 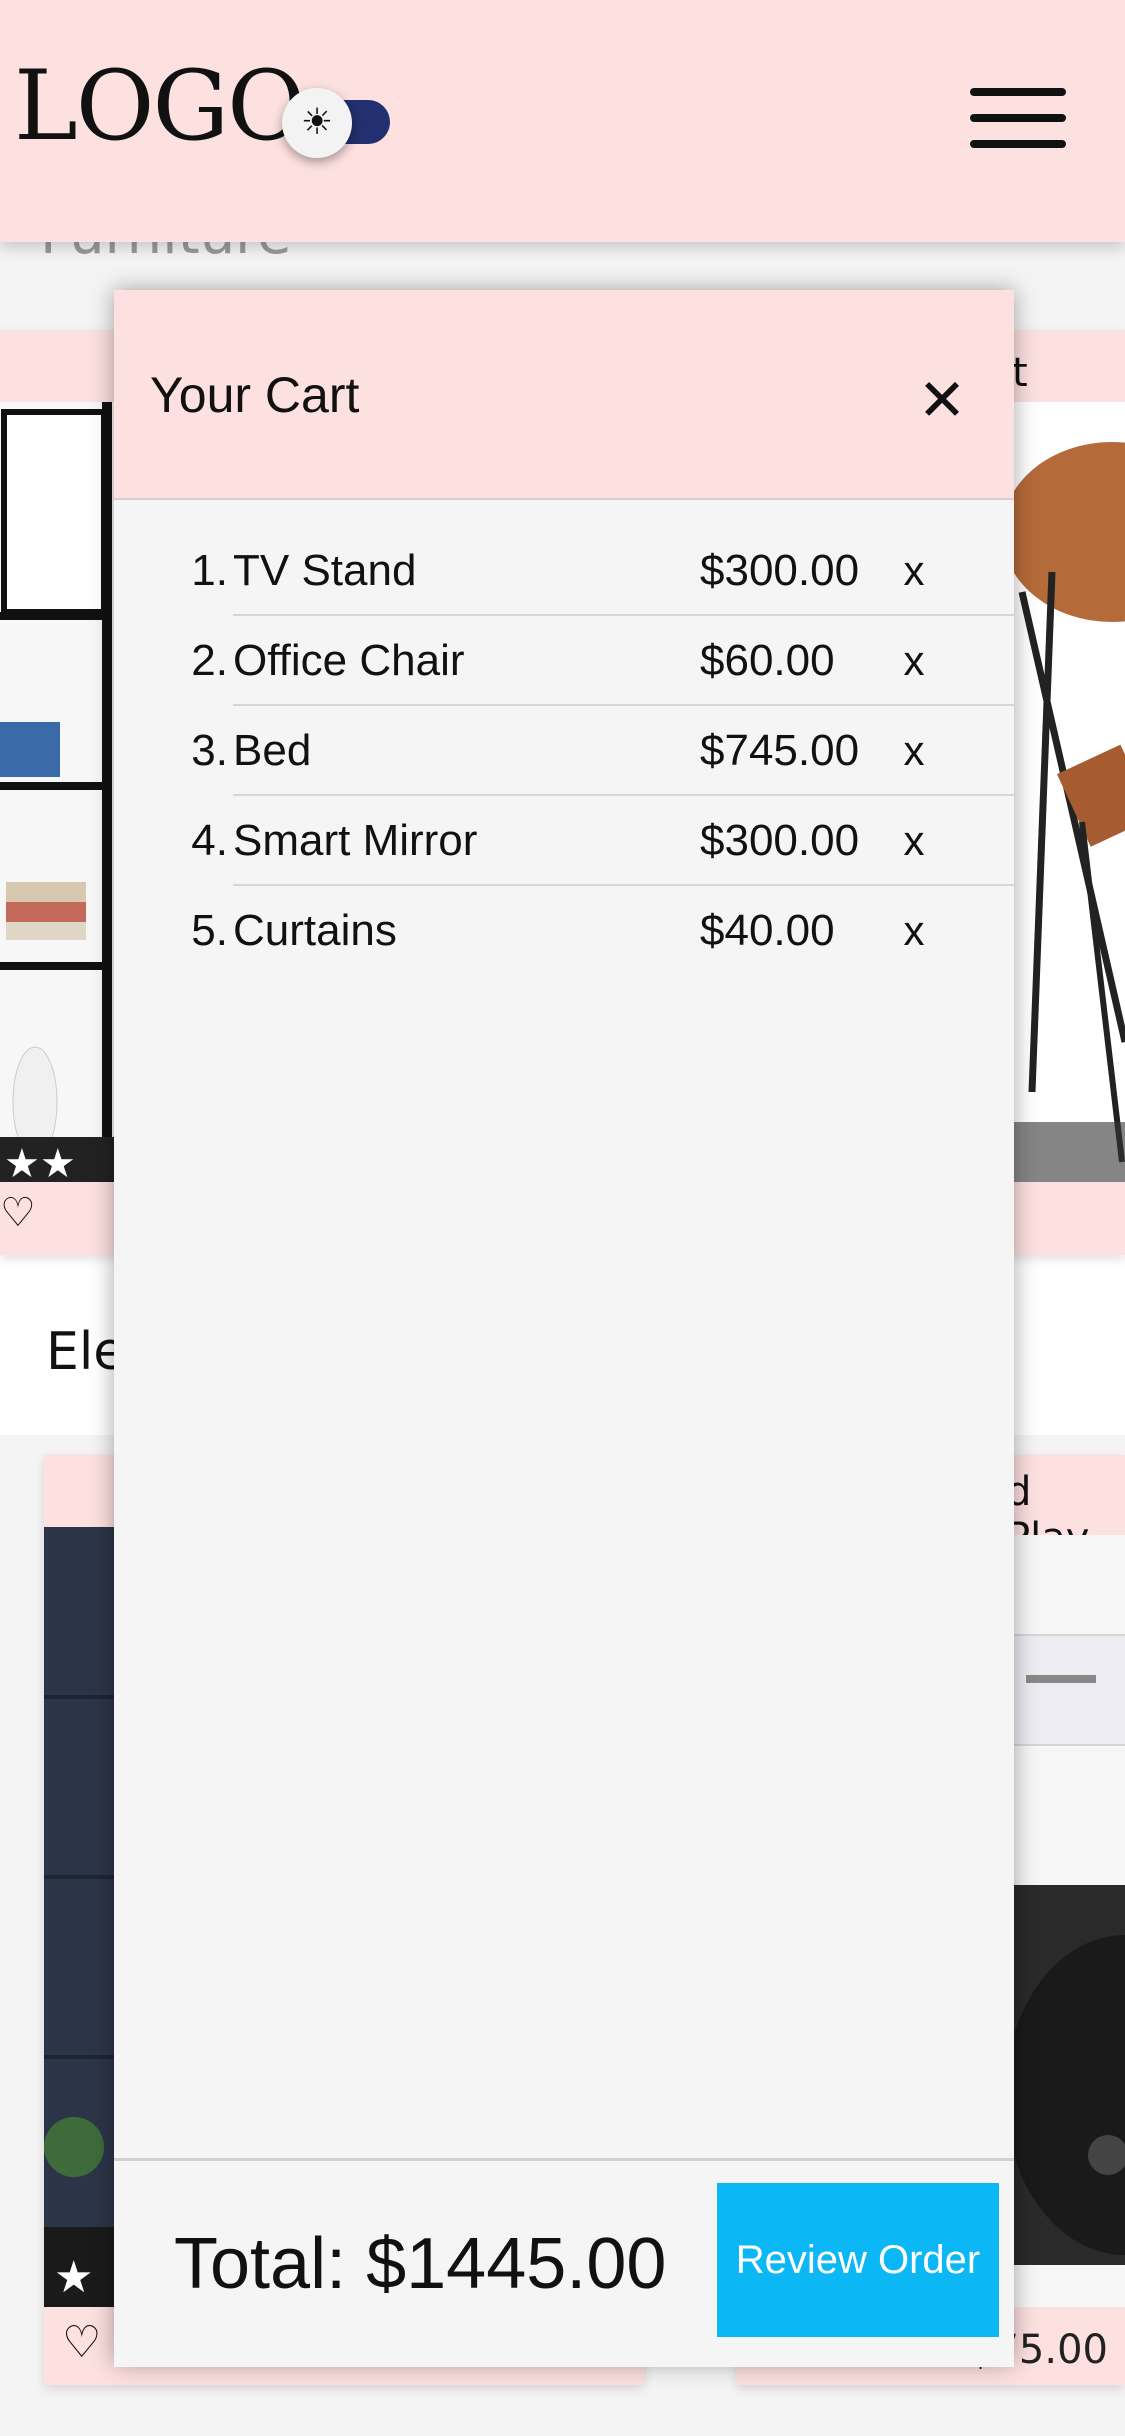 What do you see at coordinates (858, 2260) in the screenshot?
I see `review-order-button: Review Order` at bounding box center [858, 2260].